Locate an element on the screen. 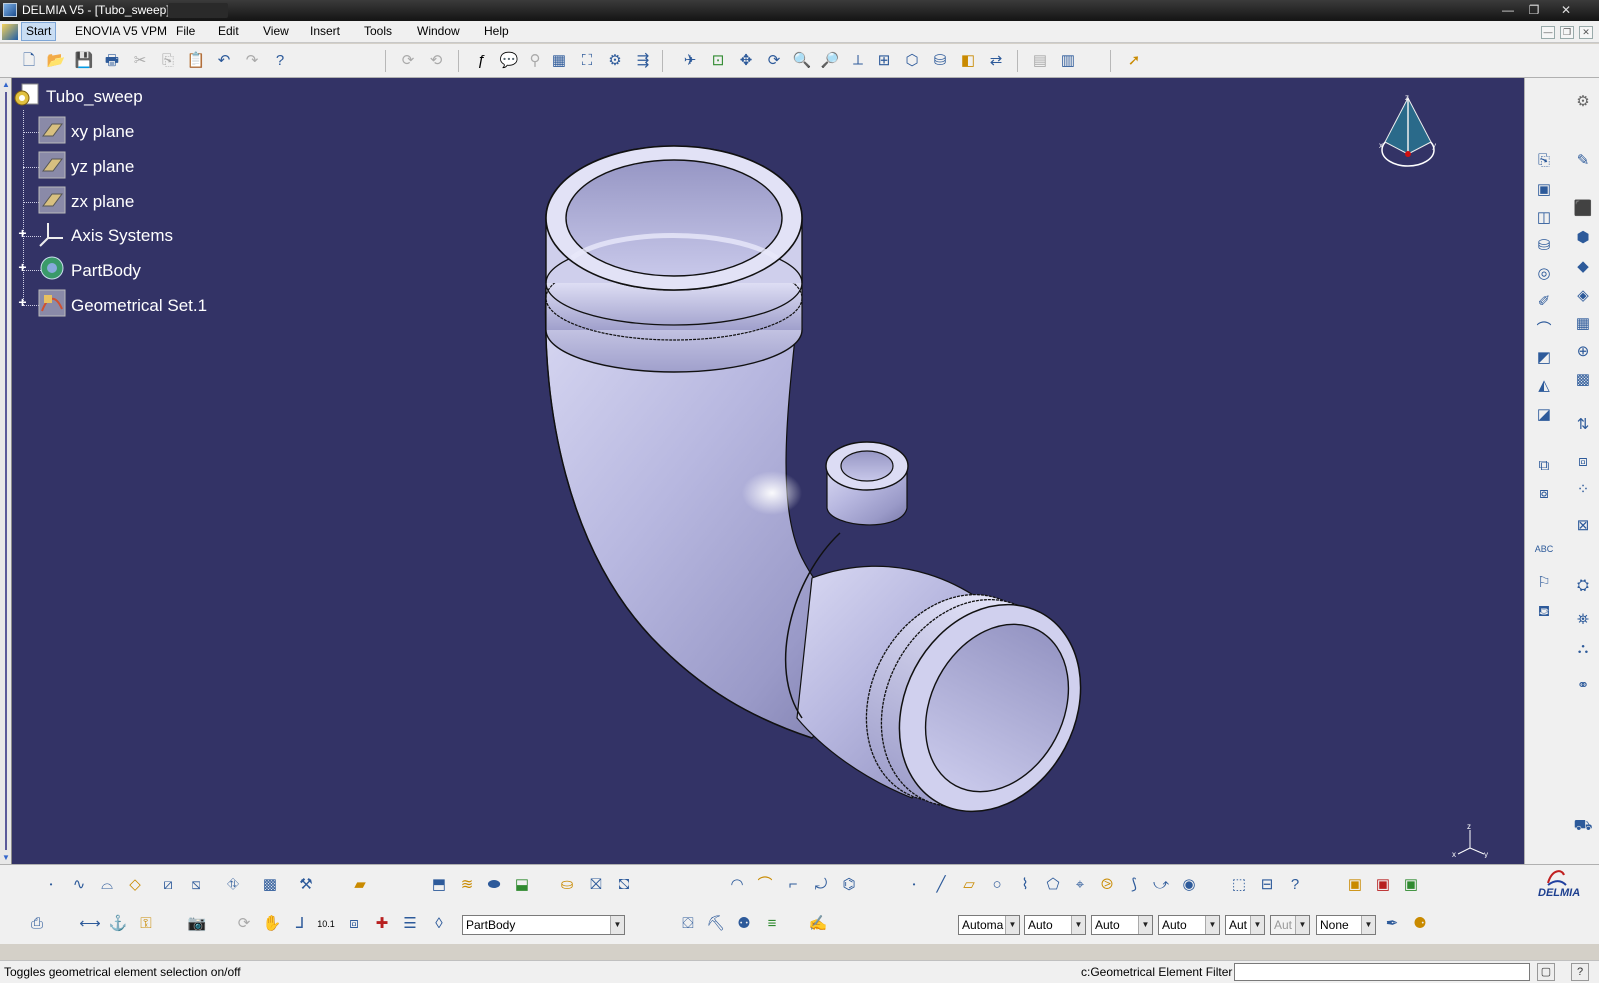 Image resolution: width=1599 pixels, height=983 pixels. join-icon: ⧄ is located at coordinates (168, 885).